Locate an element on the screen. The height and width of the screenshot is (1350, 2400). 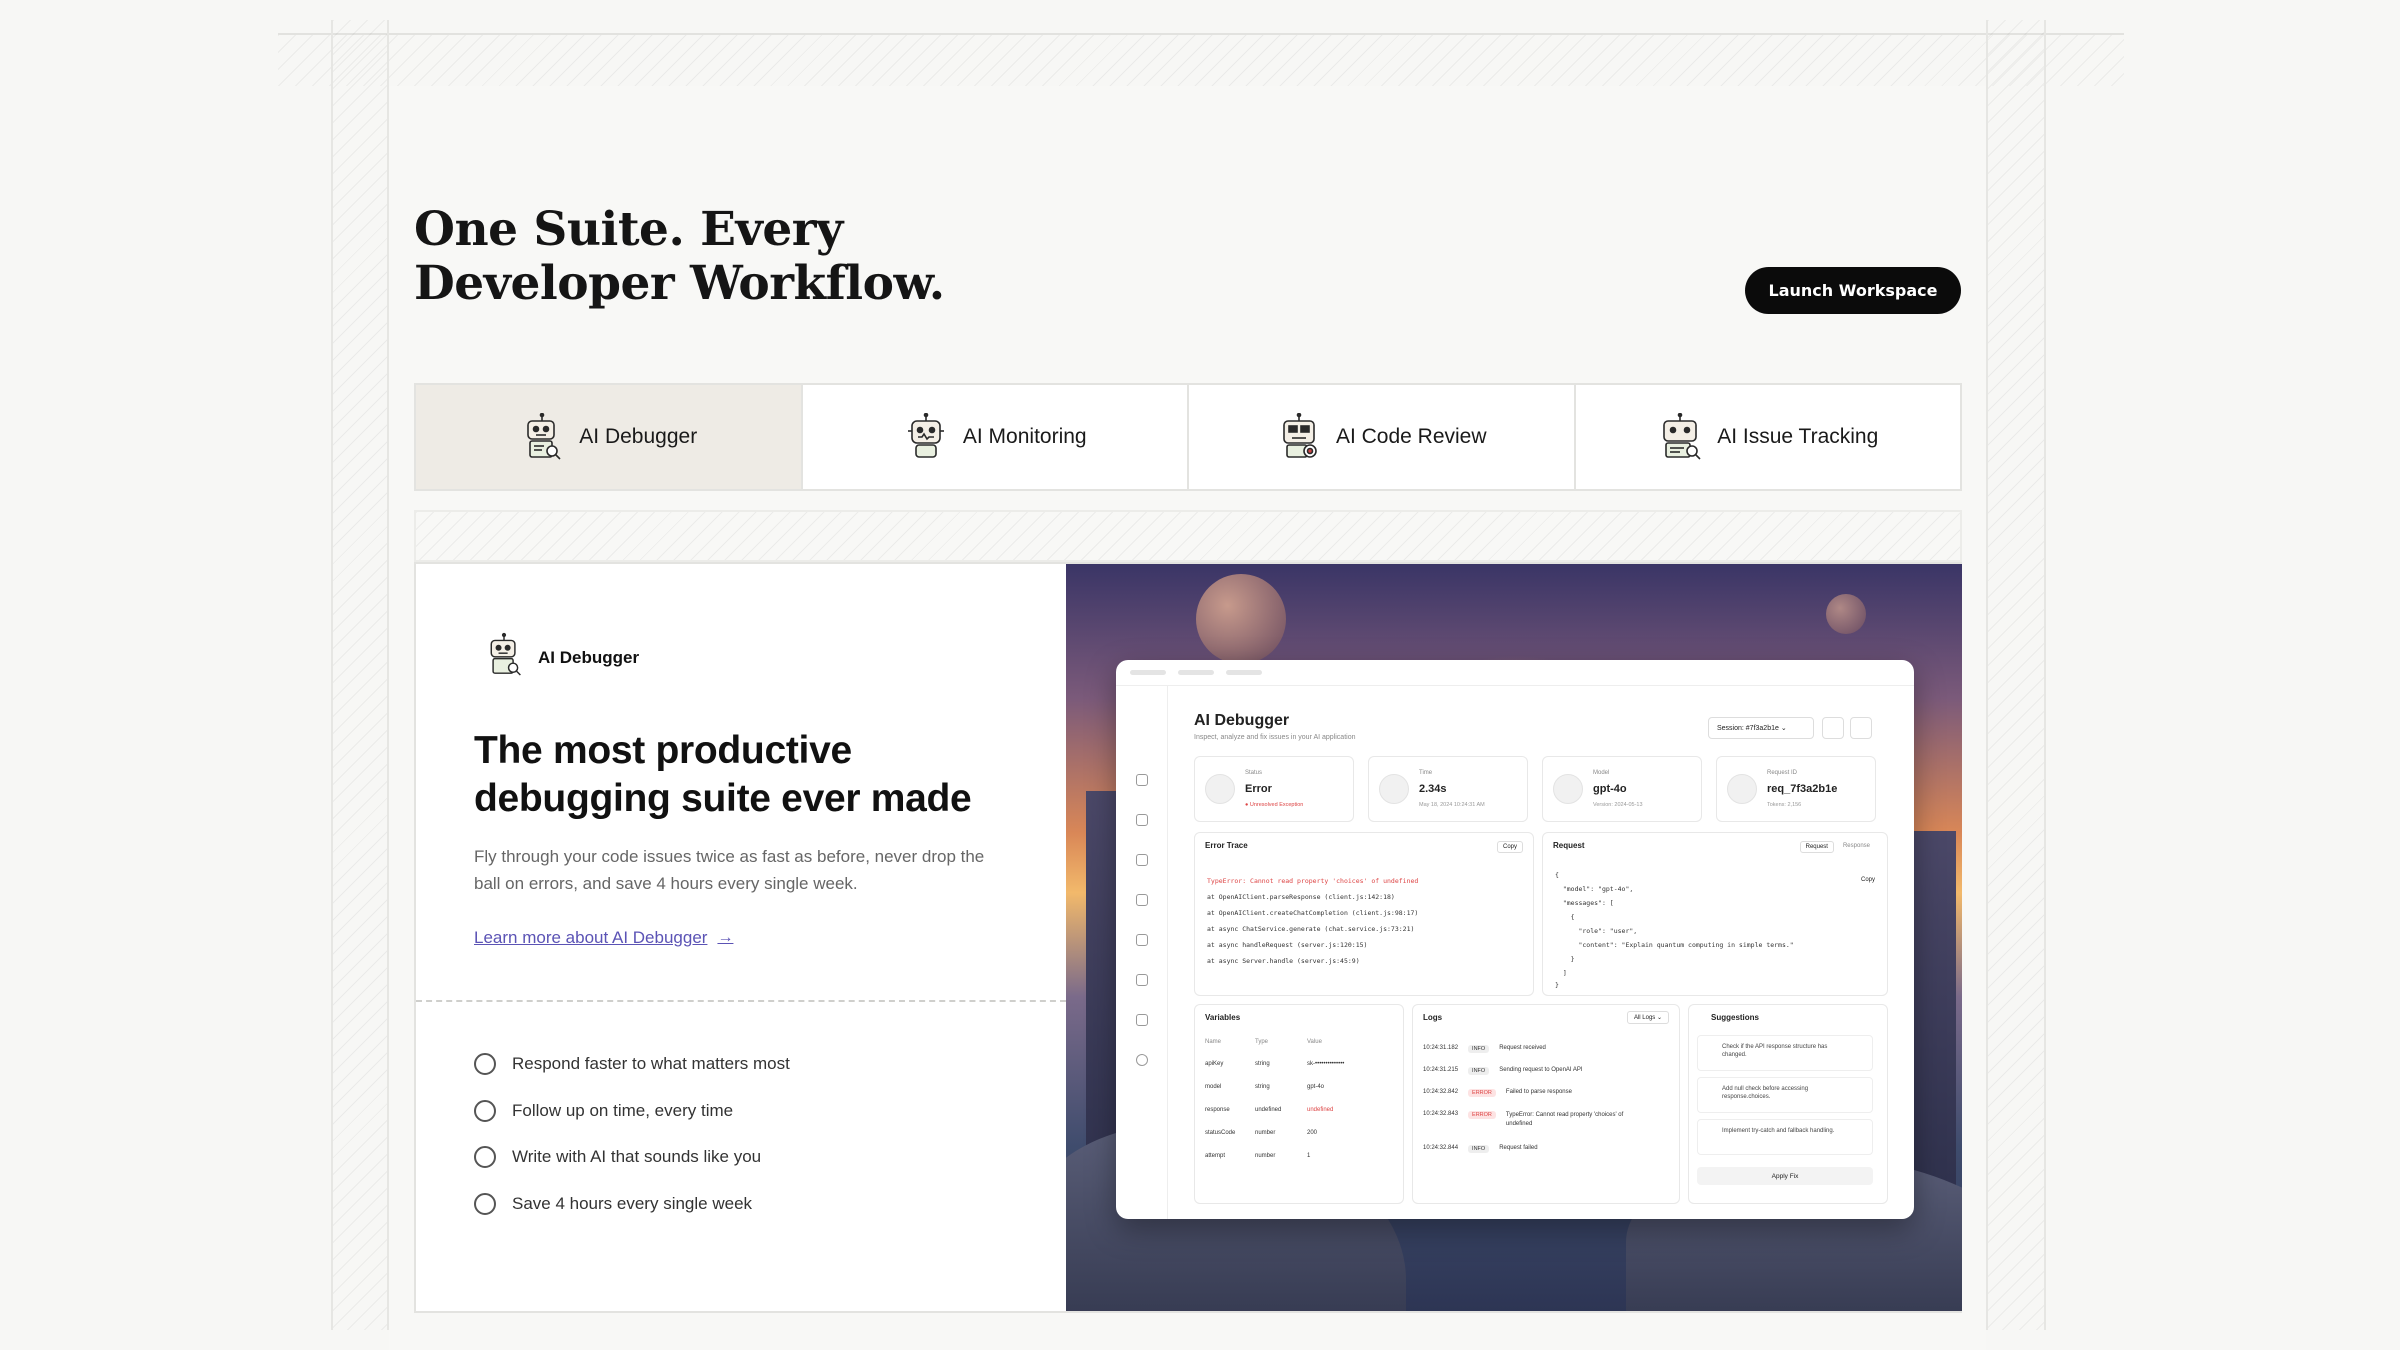
tab-label: AI Issue Tracking is located at coordinates (1798, 436).